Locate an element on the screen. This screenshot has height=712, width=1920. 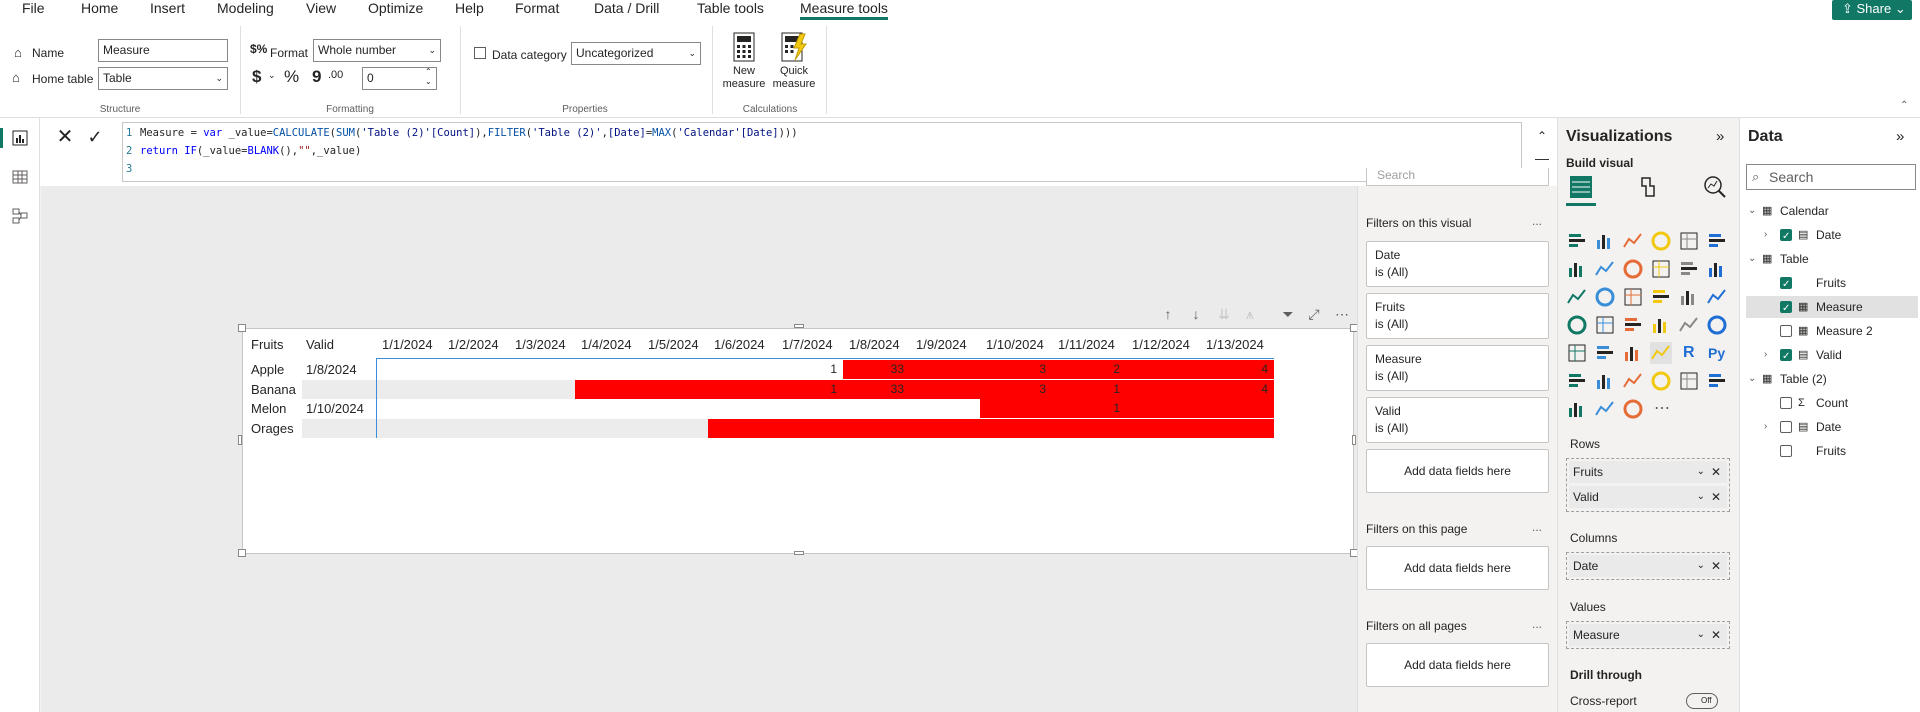
well-field-fruits: Fruits ⌄ ✕ is located at coordinates (1648, 472).